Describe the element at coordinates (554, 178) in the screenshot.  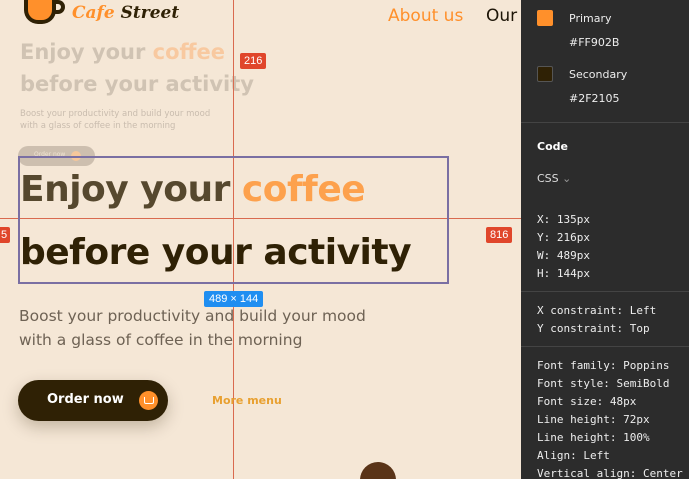
I see `language-select: CSS ⌄` at that location.